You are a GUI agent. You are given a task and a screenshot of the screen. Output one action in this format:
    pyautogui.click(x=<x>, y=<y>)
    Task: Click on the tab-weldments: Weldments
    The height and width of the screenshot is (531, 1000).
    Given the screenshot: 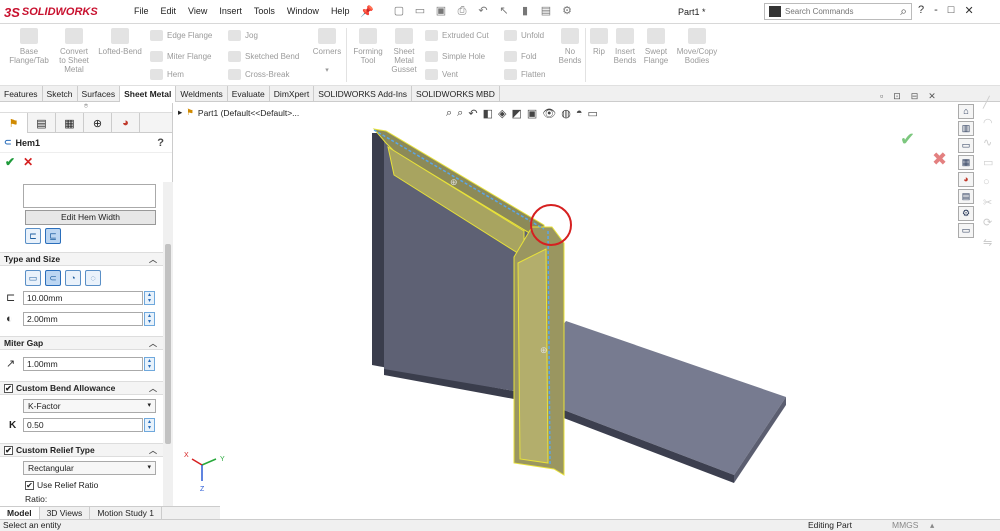 What is the action you would take?
    pyautogui.click(x=202, y=94)
    